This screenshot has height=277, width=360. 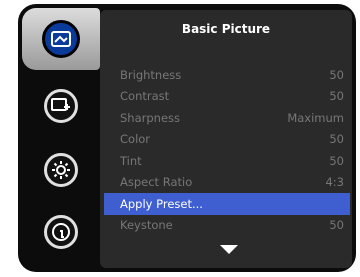 I want to click on settings-icon, so click(x=61, y=170).